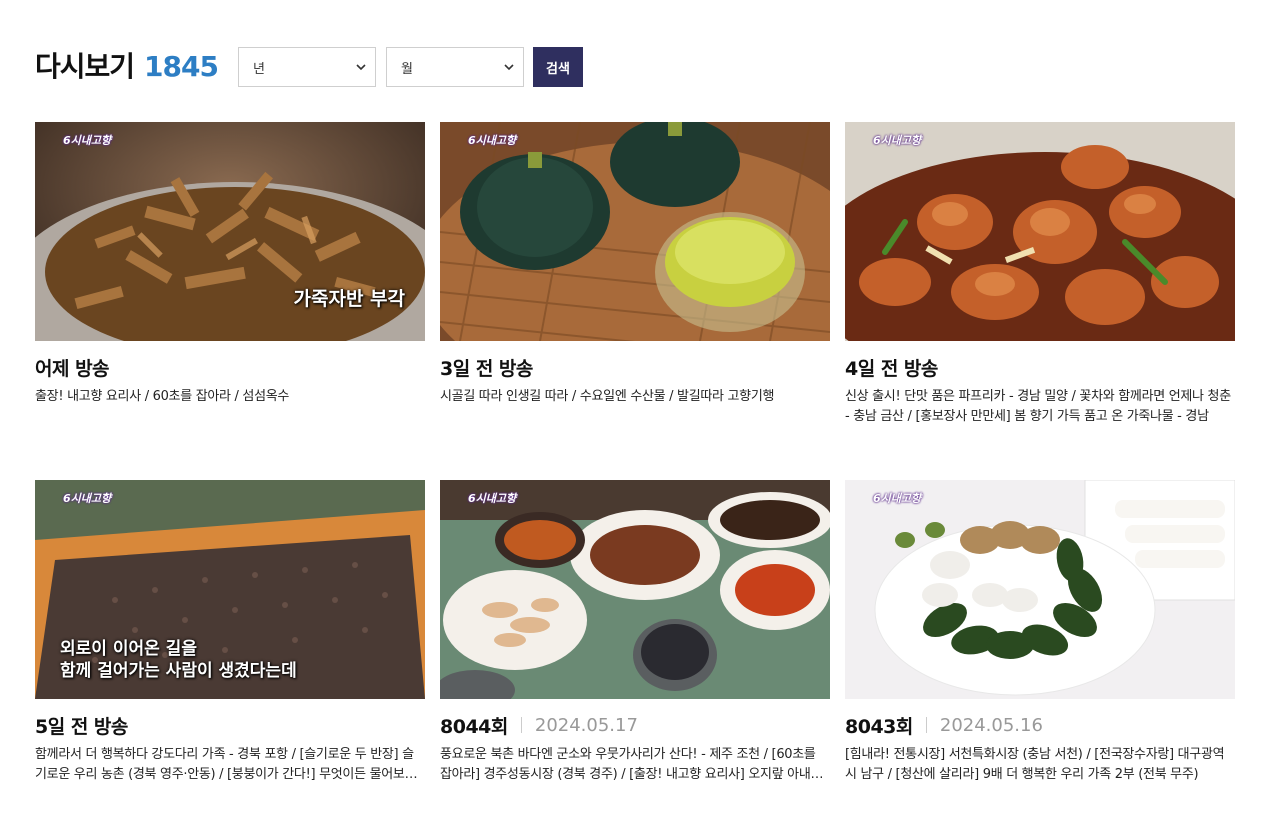 This screenshot has height=821, width=1267. What do you see at coordinates (1040, 231) in the screenshot?
I see `braised-chicken-thumbnail: 6시내고향` at bounding box center [1040, 231].